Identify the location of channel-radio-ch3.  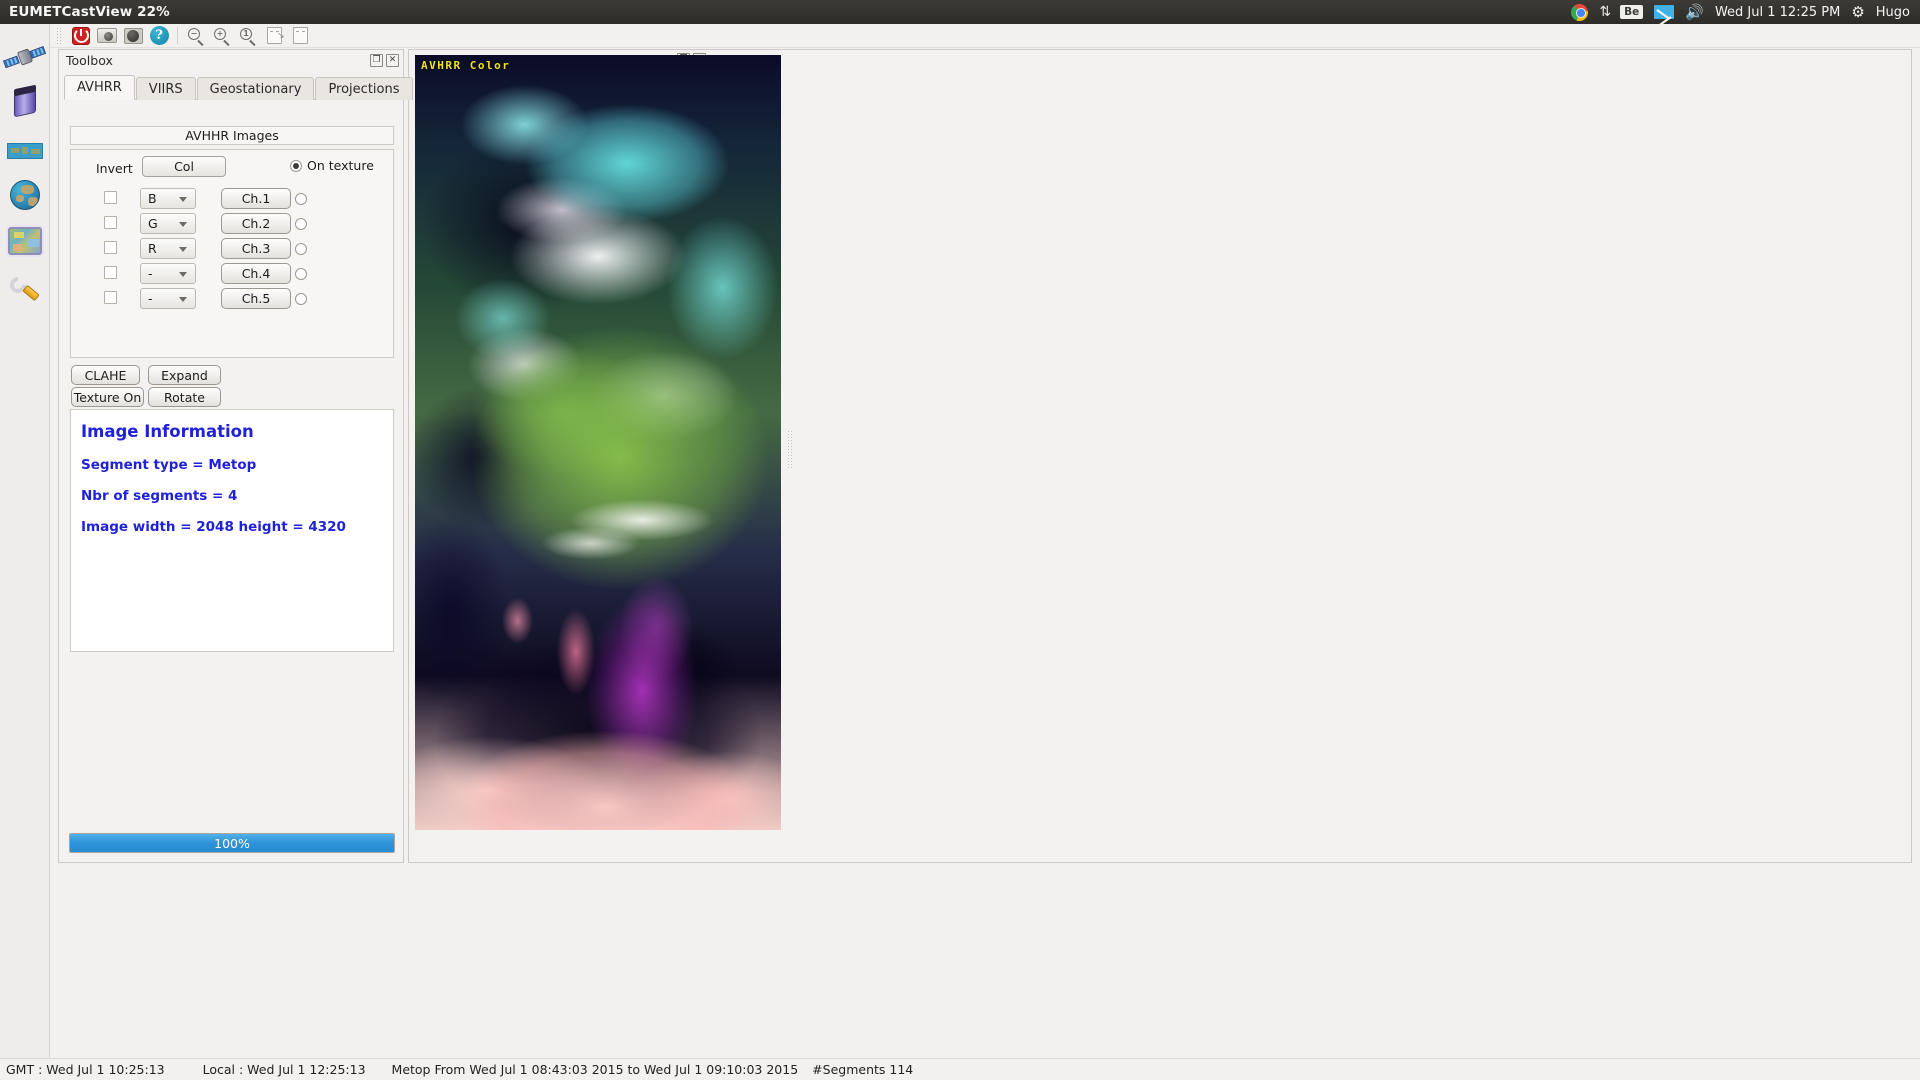
(301, 249).